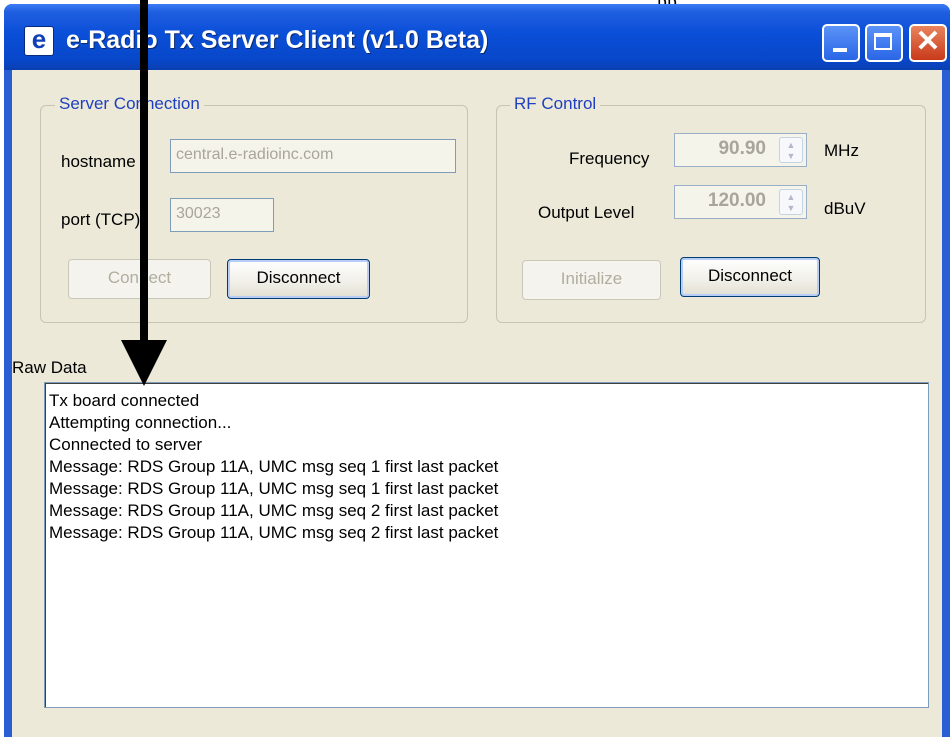 The image size is (950, 737). What do you see at coordinates (101, 219) in the screenshot?
I see `port-label: port (TCP)` at bounding box center [101, 219].